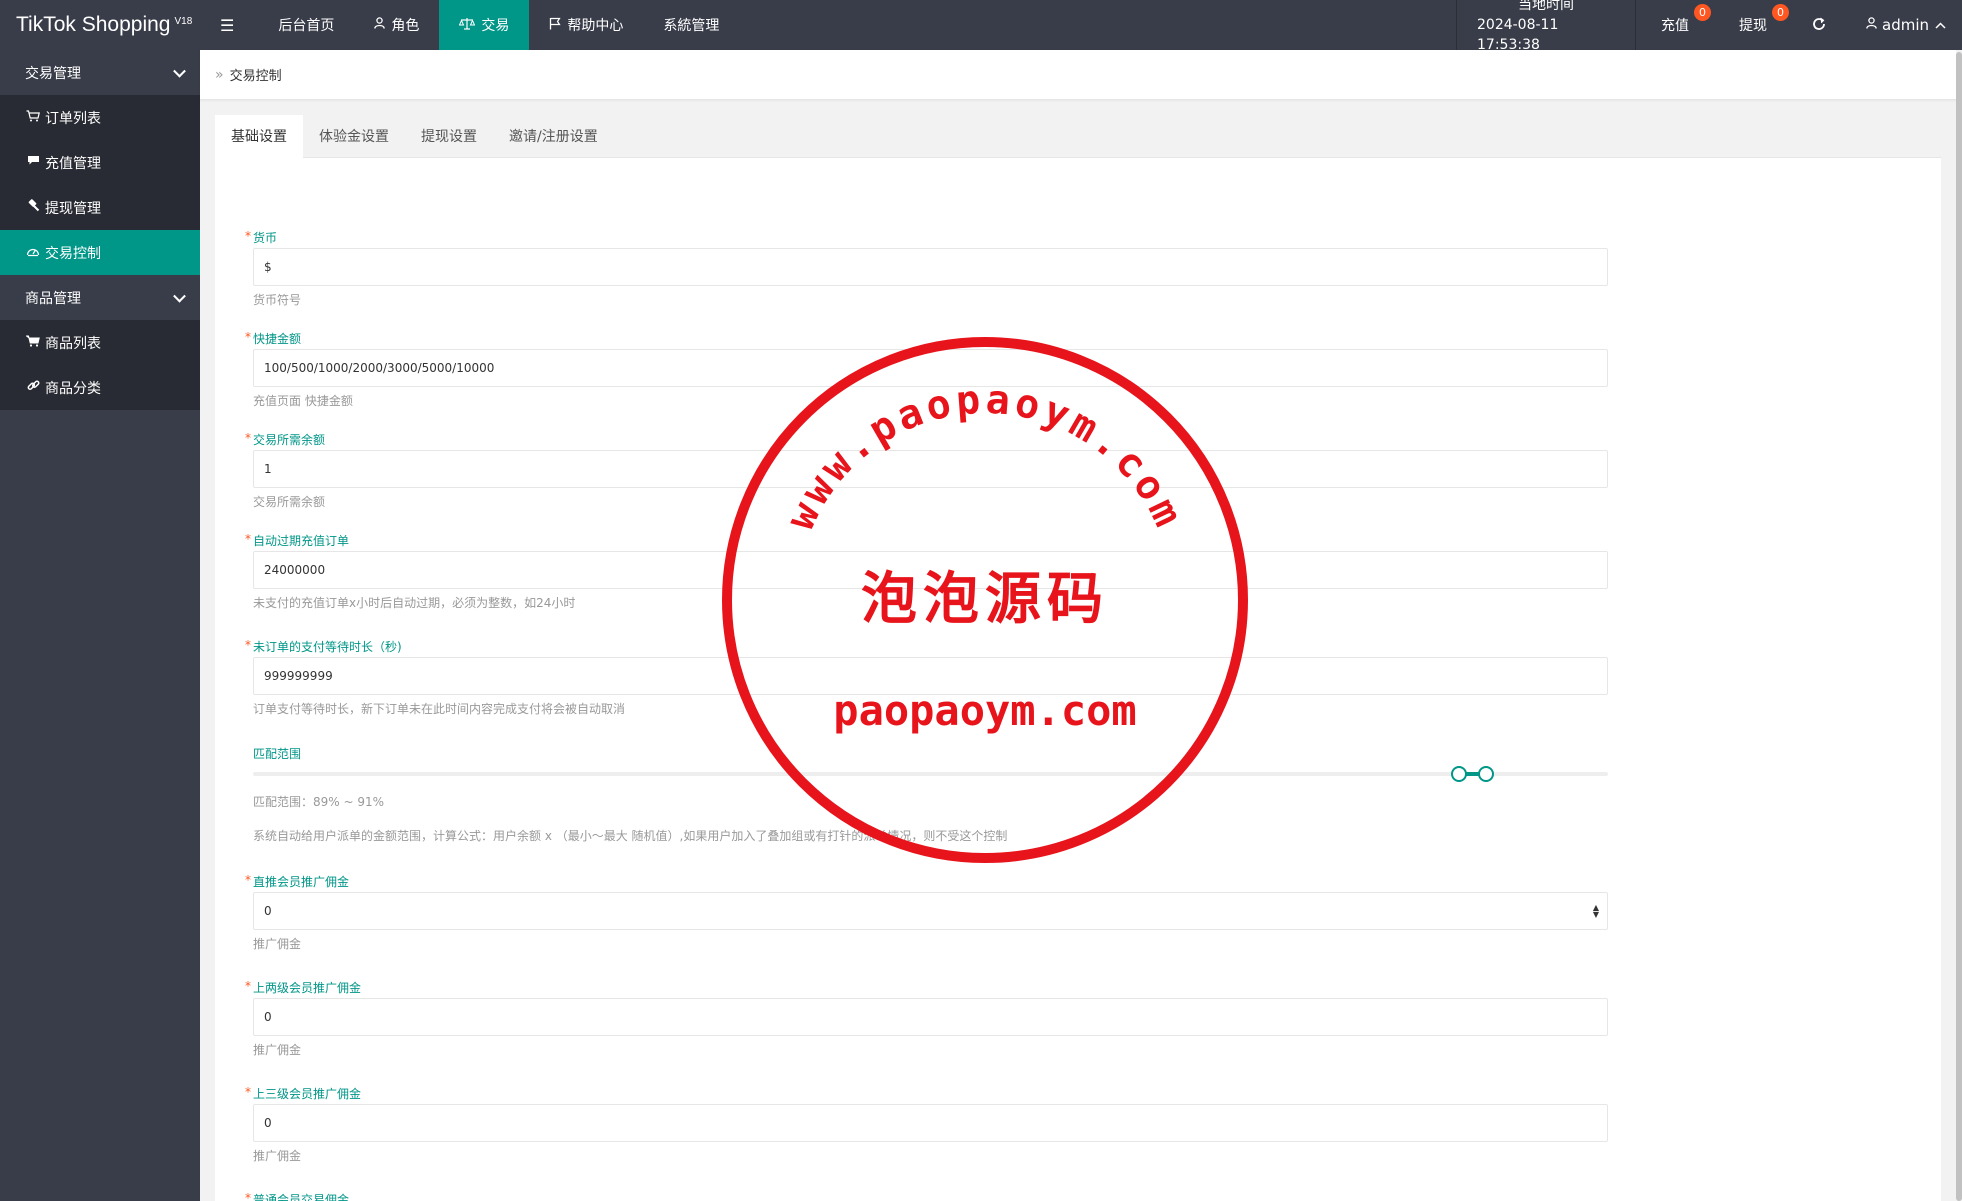 This screenshot has height=1201, width=1962. Describe the element at coordinates (926, 881) in the screenshot. I see `field-label: * 直推会员推广佣金` at that location.